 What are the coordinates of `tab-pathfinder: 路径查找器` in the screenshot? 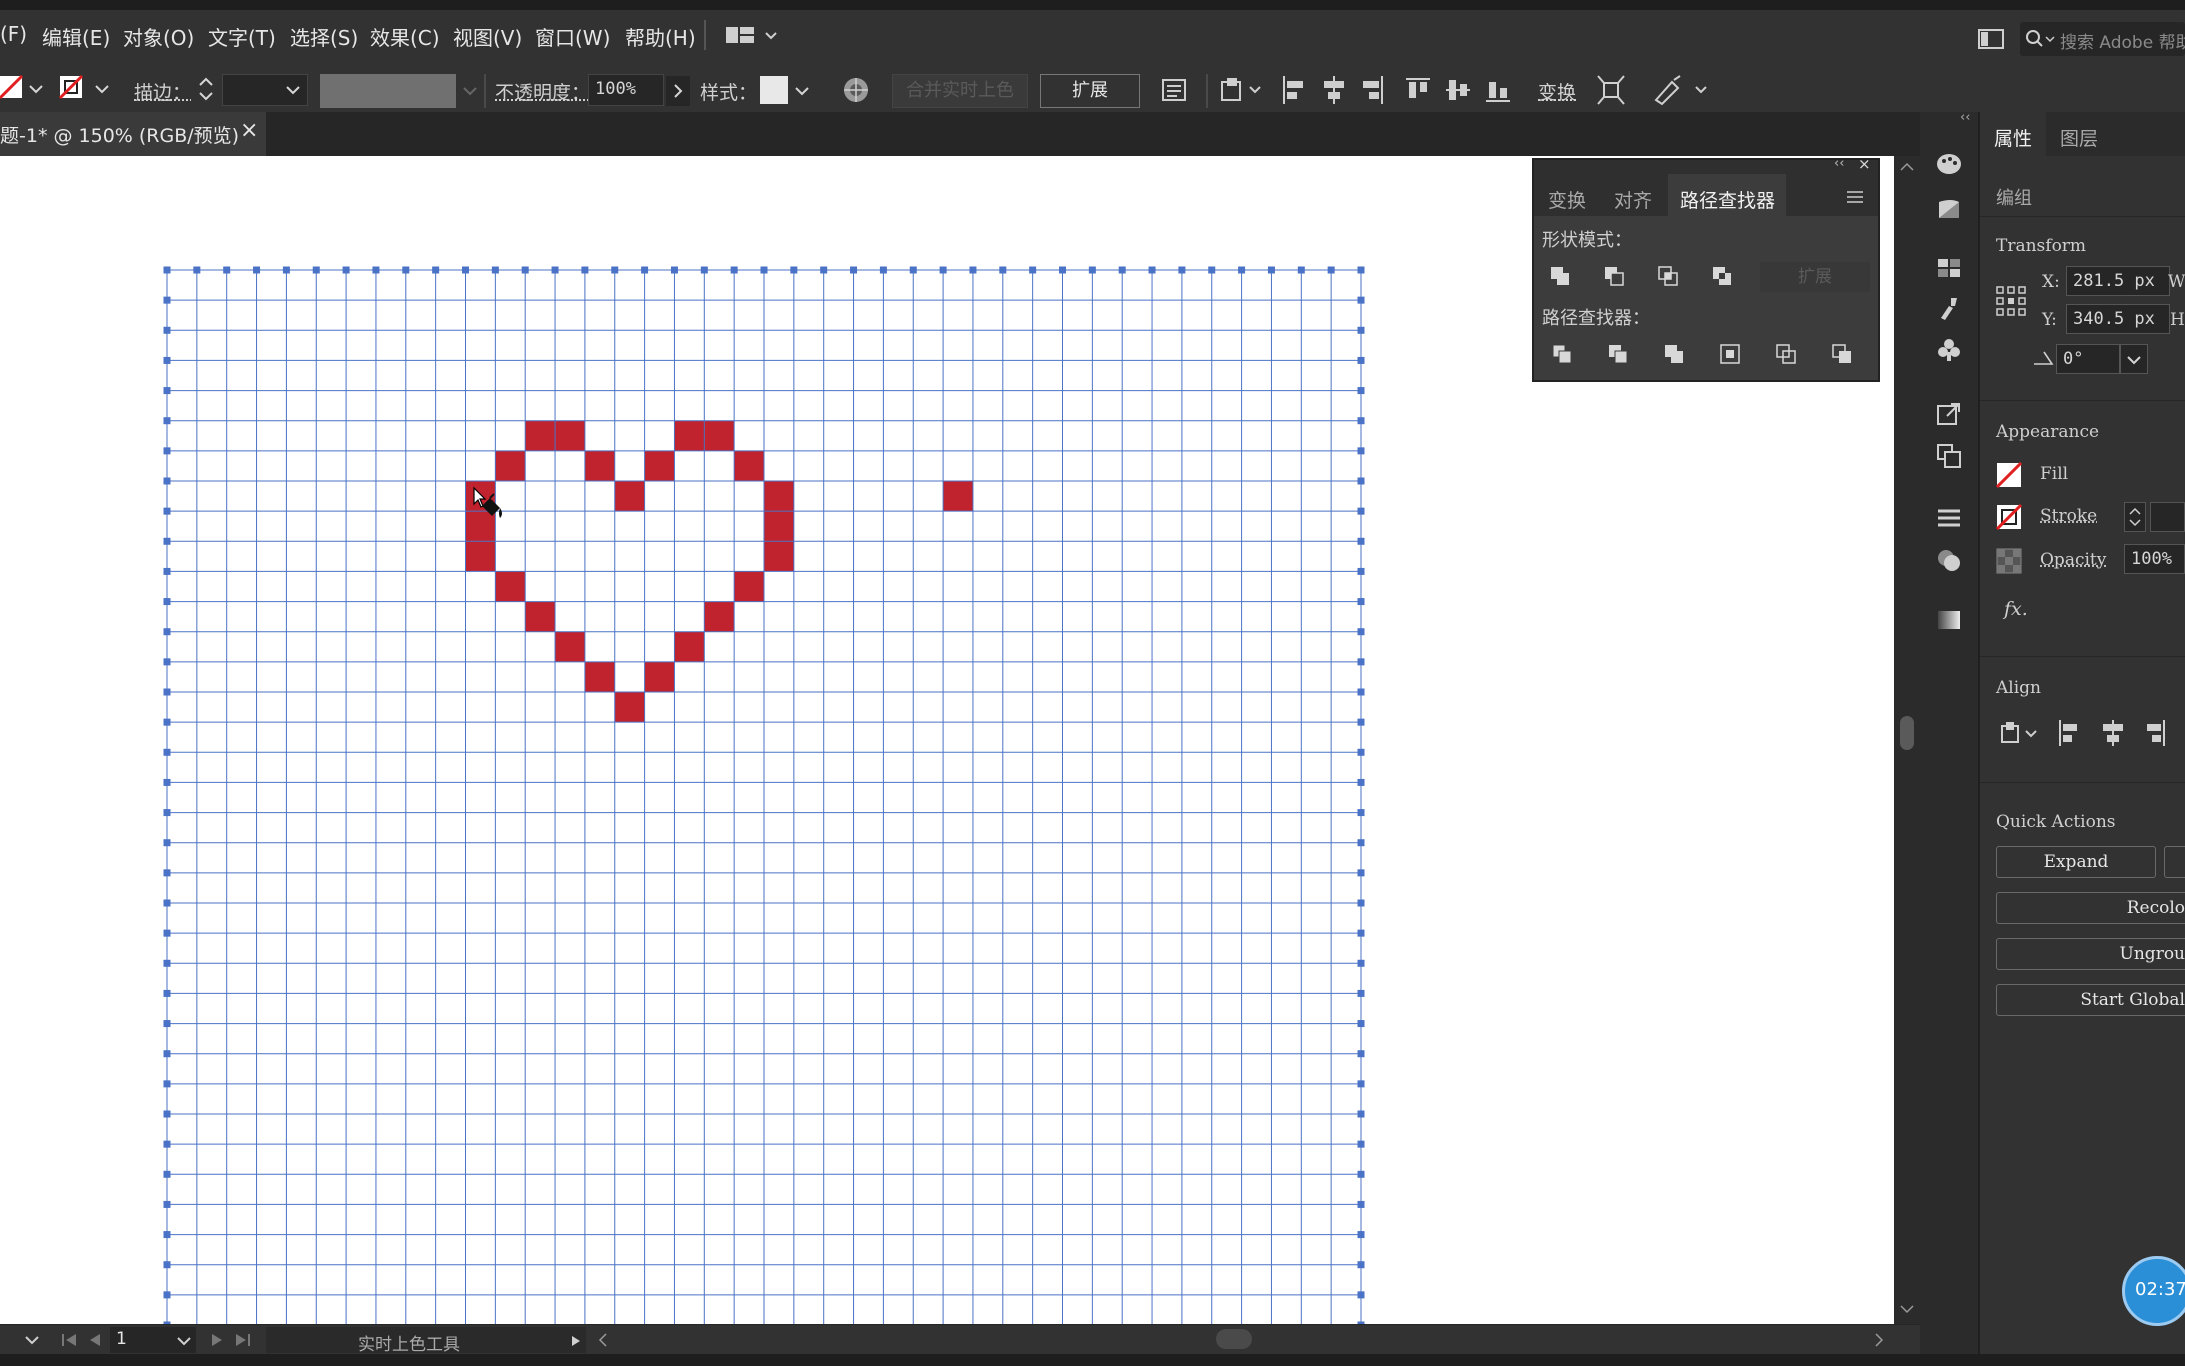 It's located at (1727, 195).